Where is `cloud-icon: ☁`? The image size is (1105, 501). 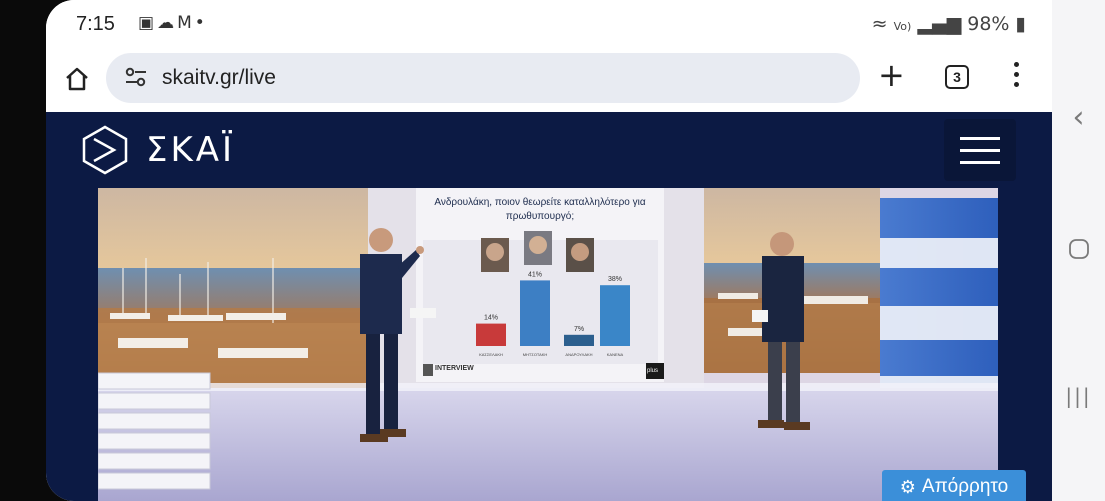 cloud-icon: ☁ is located at coordinates (167, 23).